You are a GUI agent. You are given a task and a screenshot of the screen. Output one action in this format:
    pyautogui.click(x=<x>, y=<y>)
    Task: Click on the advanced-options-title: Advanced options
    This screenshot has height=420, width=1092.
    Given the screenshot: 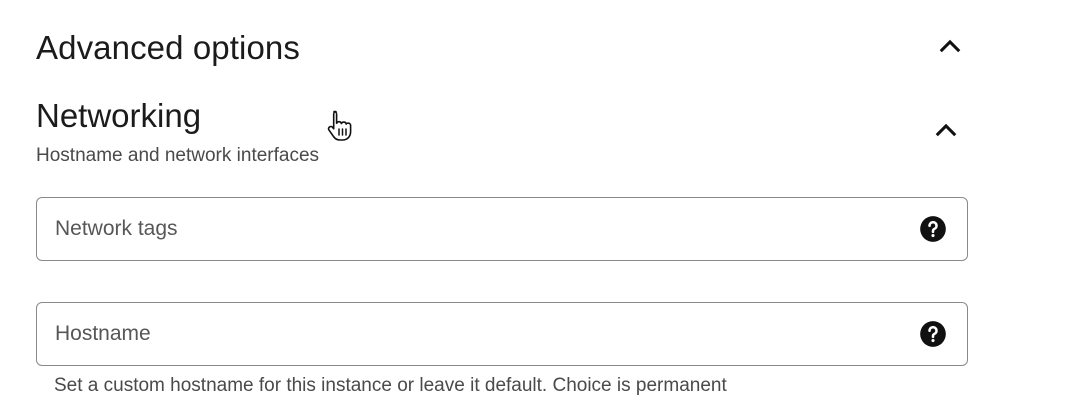 What is the action you would take?
    pyautogui.click(x=168, y=47)
    